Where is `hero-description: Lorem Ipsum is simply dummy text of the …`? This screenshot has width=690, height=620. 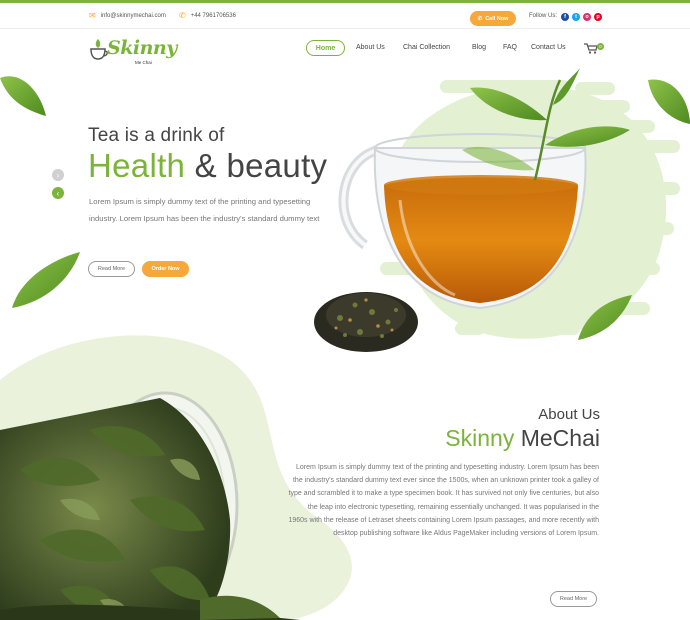
hero-description: Lorem Ipsum is simply dummy text of the … is located at coordinates (204, 210).